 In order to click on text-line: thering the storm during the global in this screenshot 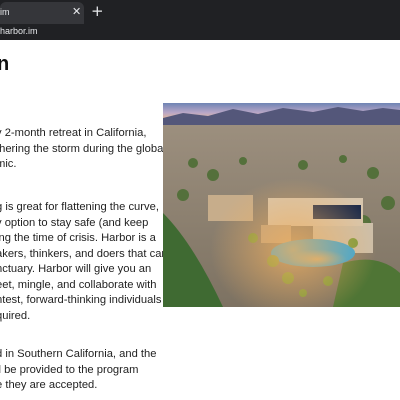, I will do `click(83, 148)`.